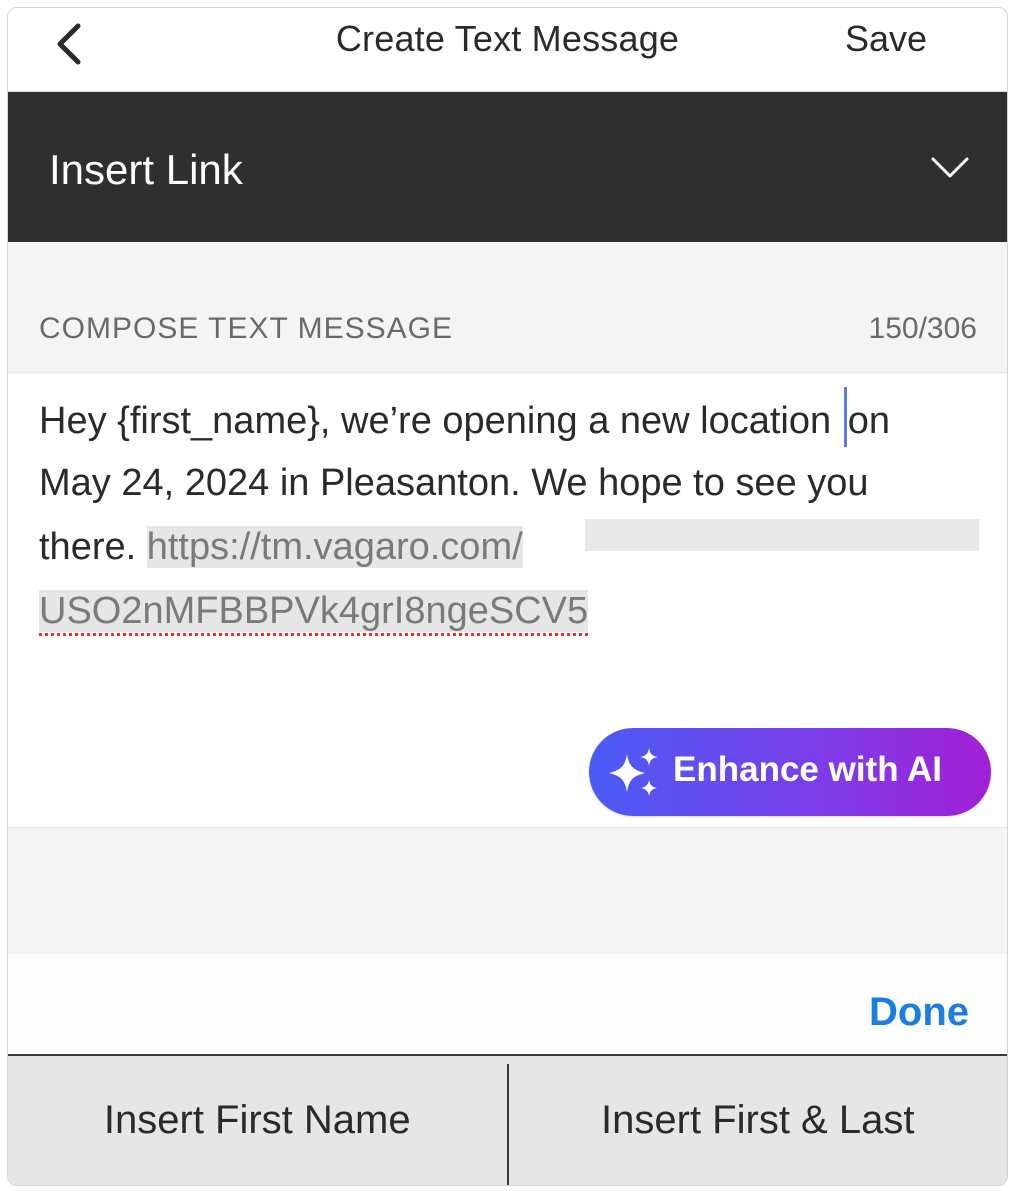 Image resolution: width=1015 pixels, height=1191 pixels. I want to click on message-line: USO2nMFBBPVk4grI8ngeSCV5, so click(509, 611).